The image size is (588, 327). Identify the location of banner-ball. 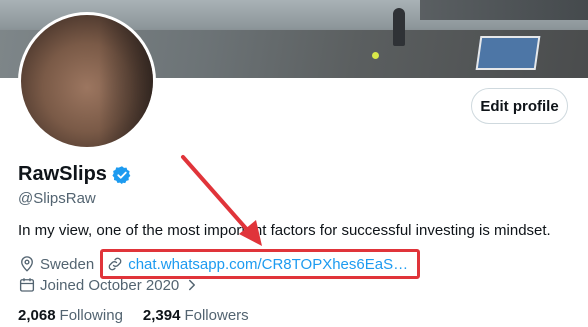
(375, 55).